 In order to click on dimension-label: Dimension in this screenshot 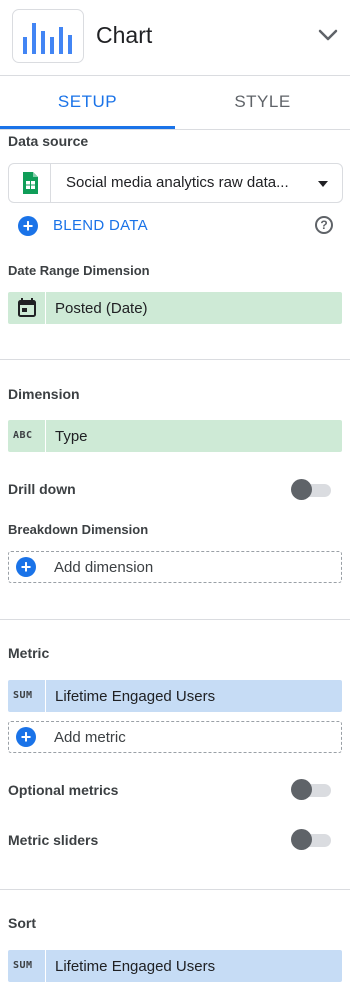, I will do `click(44, 394)`.